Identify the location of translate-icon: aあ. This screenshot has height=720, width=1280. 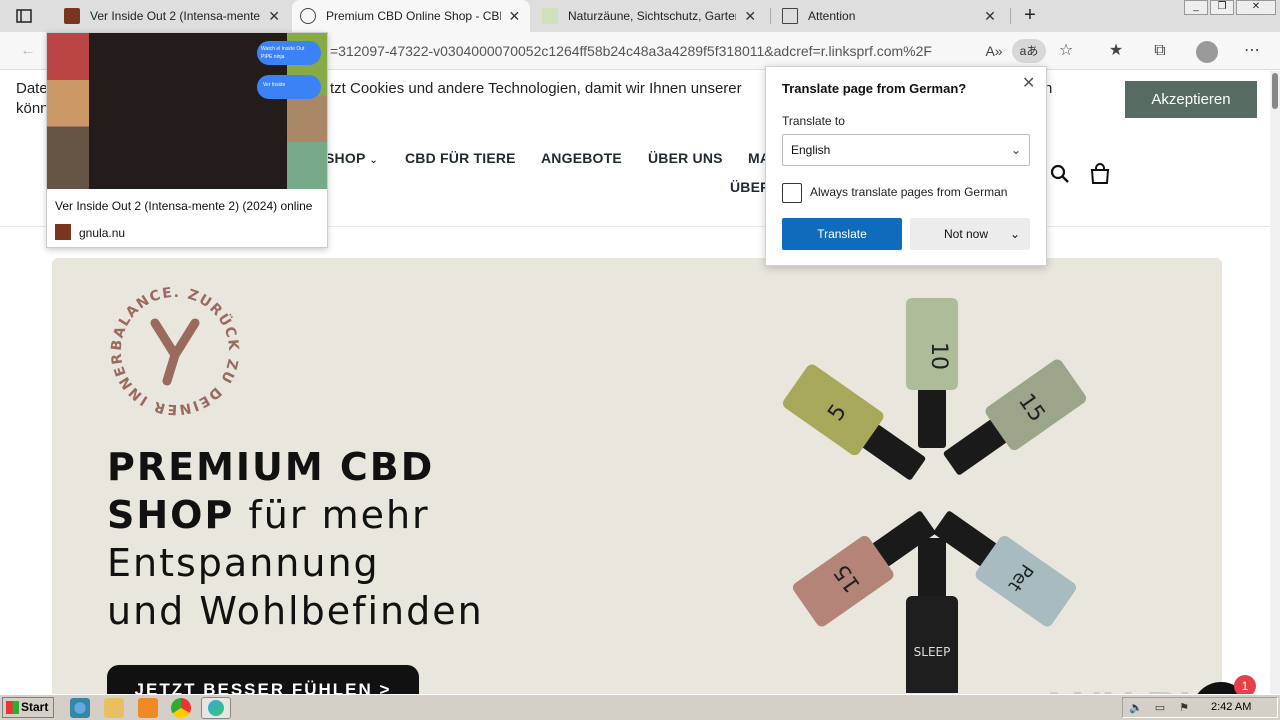
(1029, 51).